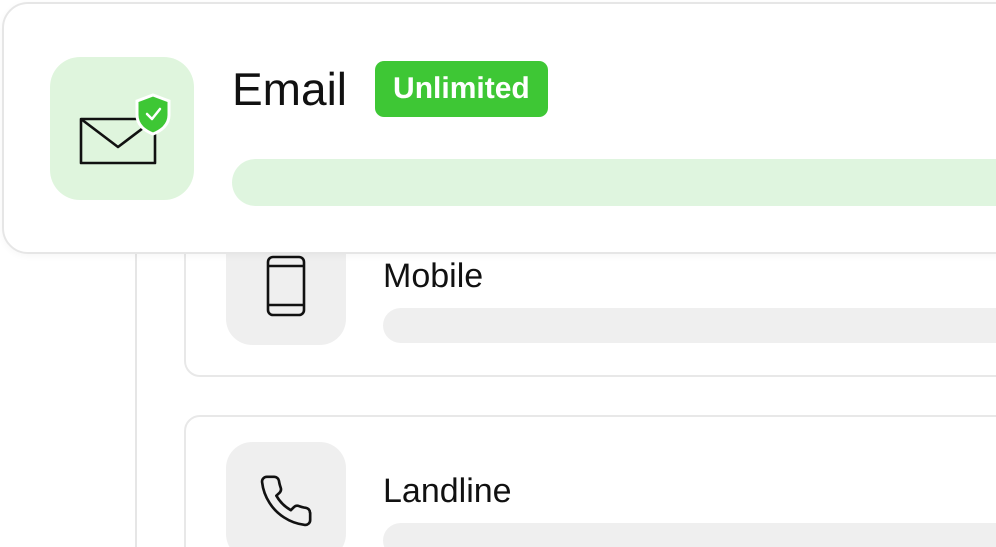  I want to click on channel-title: Mobile, so click(433, 276).